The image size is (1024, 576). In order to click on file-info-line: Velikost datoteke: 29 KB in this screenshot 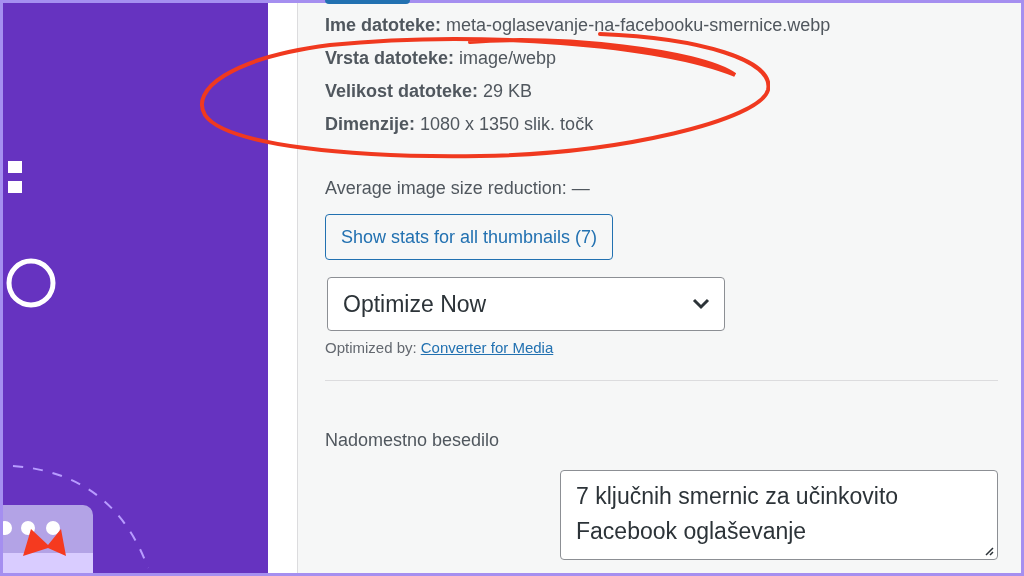, I will do `click(429, 91)`.